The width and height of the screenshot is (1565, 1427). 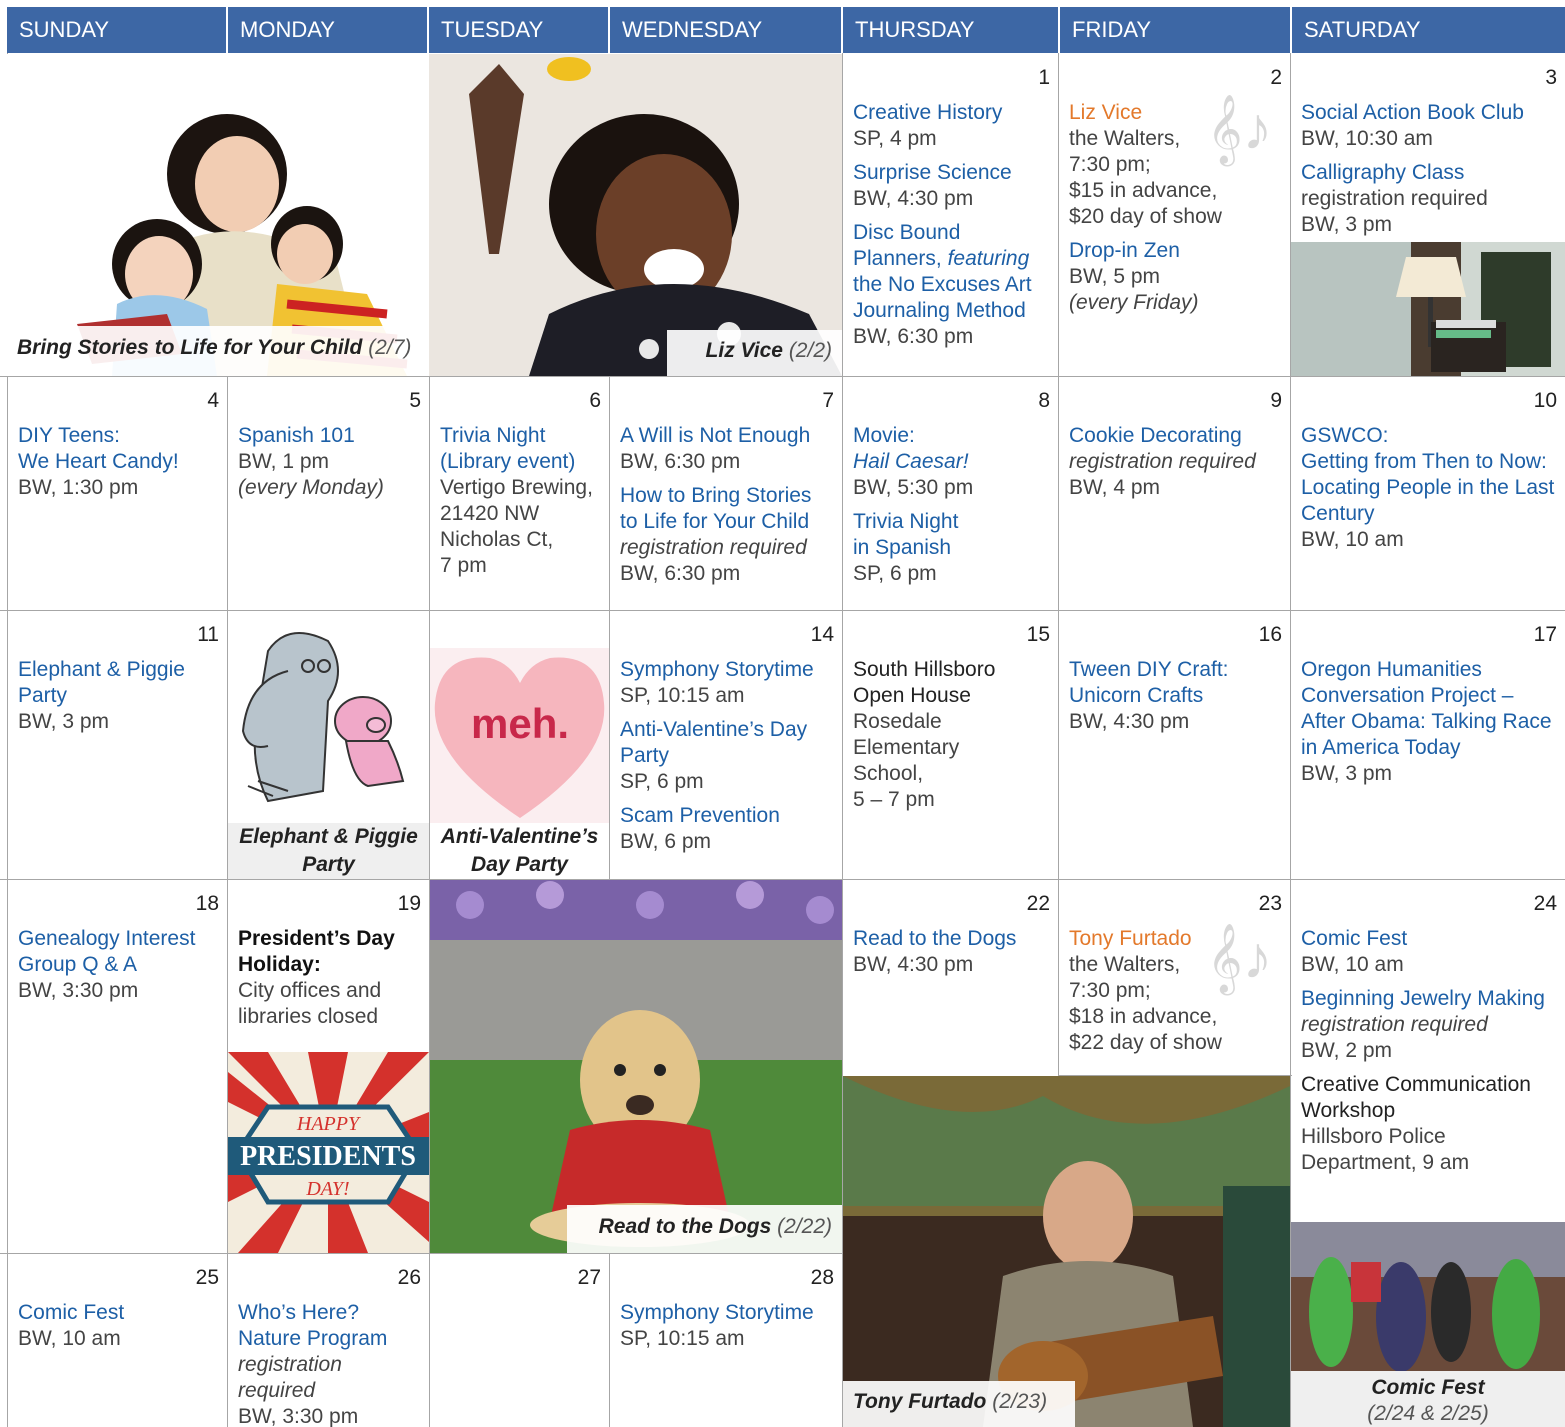 I want to click on day-number: 25, so click(x=207, y=1277).